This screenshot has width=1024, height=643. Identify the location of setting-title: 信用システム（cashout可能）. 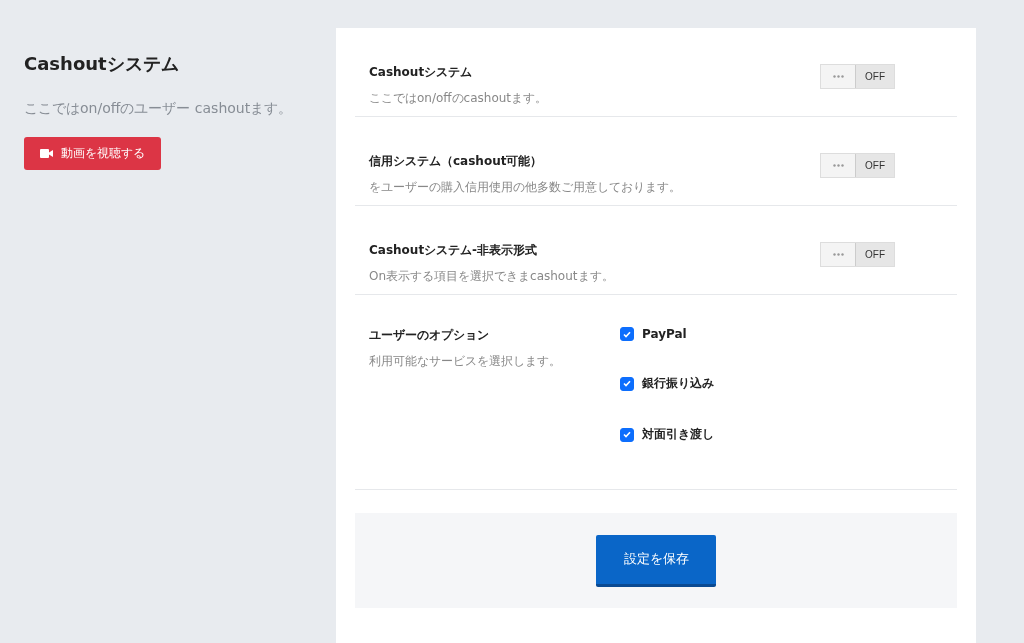
(456, 161).